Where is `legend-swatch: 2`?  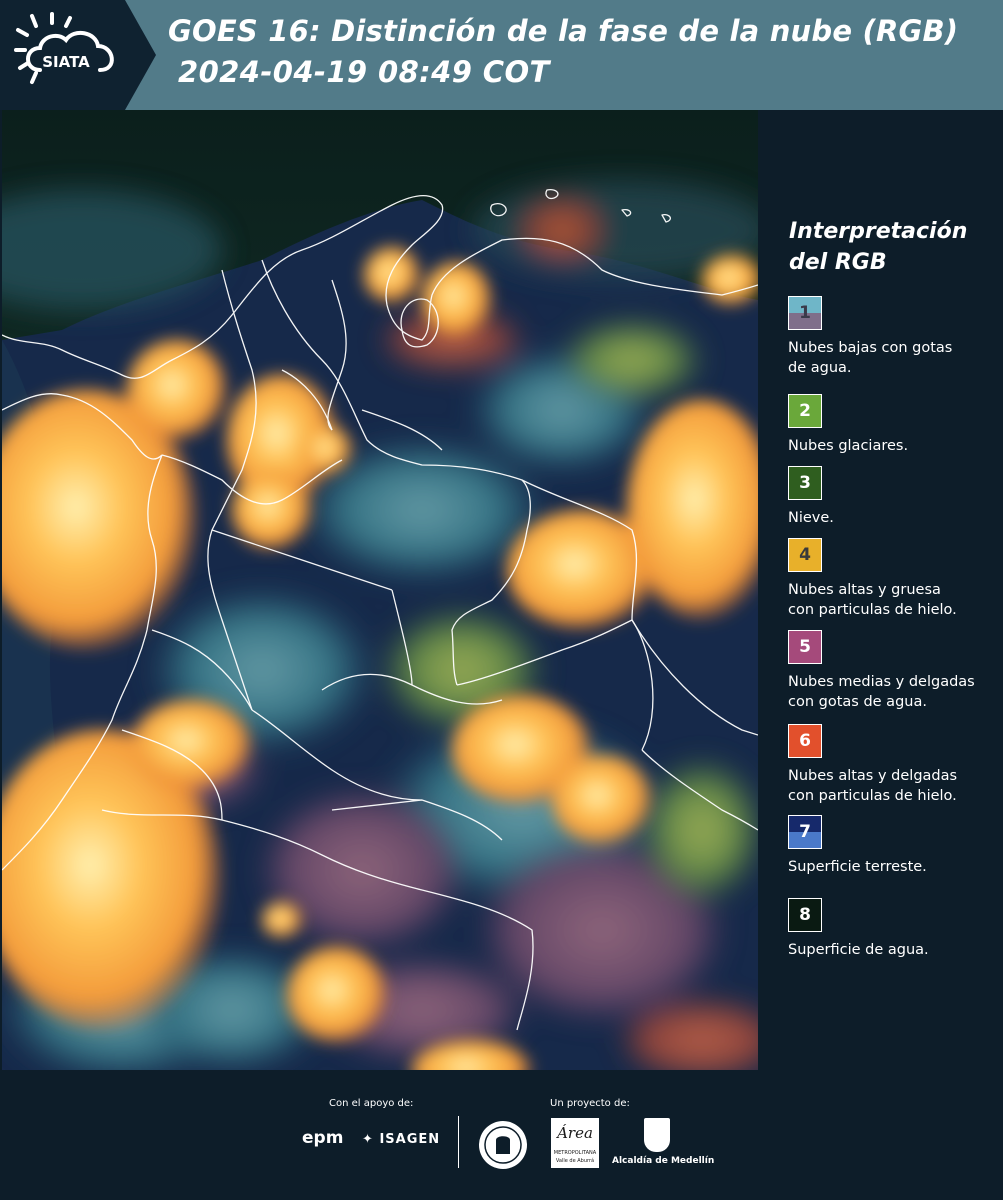
legend-swatch: 2 is located at coordinates (805, 411).